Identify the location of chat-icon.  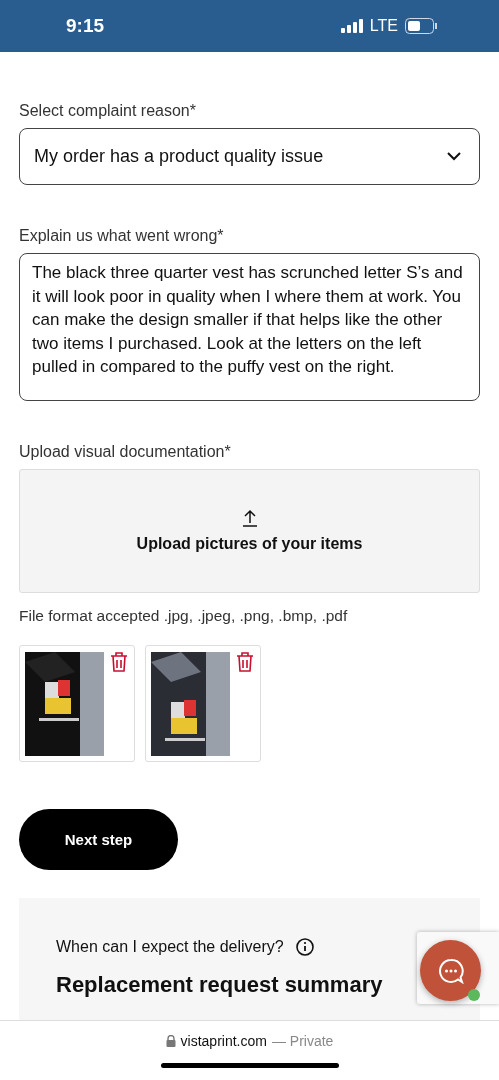
(450, 970).